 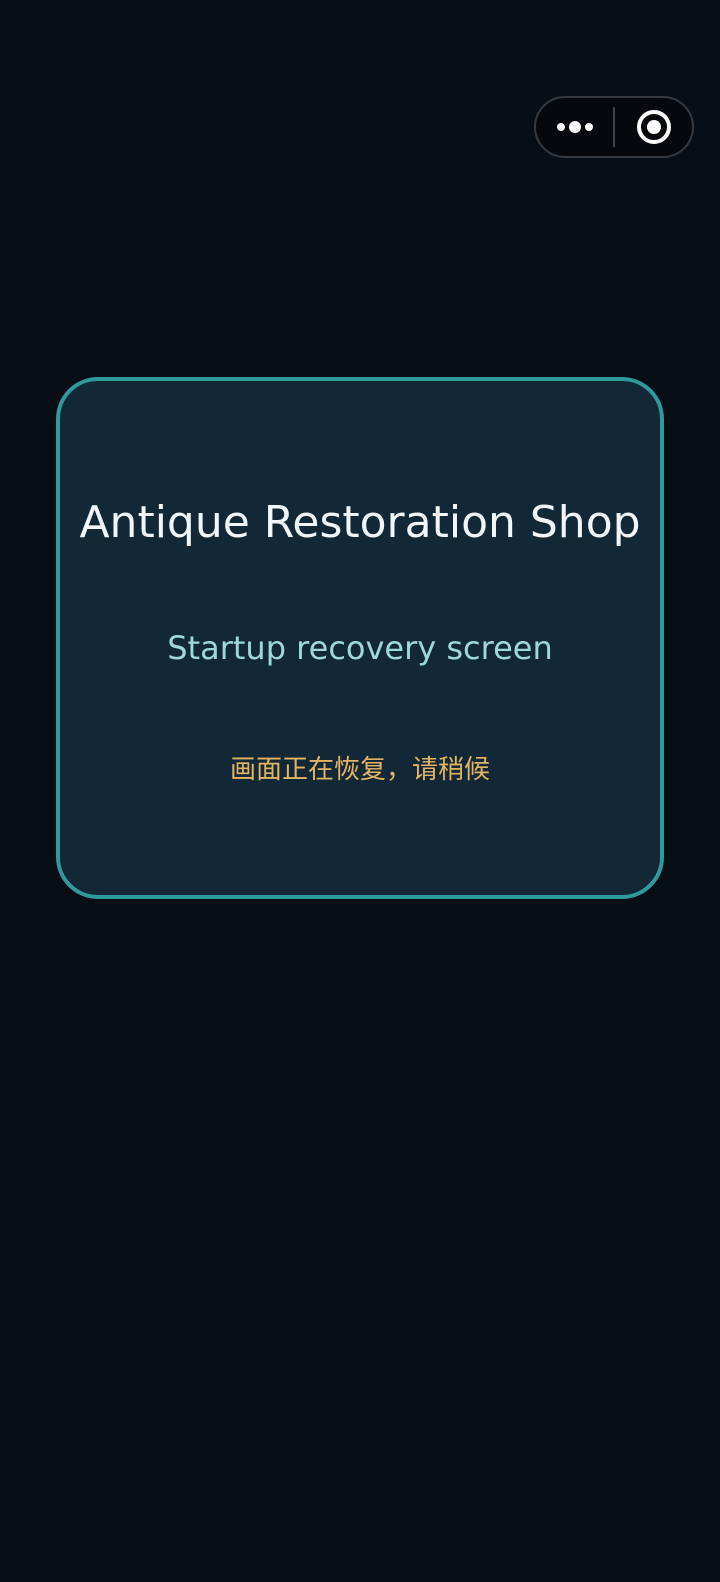 What do you see at coordinates (614, 127) in the screenshot?
I see `mini-program-capsule` at bounding box center [614, 127].